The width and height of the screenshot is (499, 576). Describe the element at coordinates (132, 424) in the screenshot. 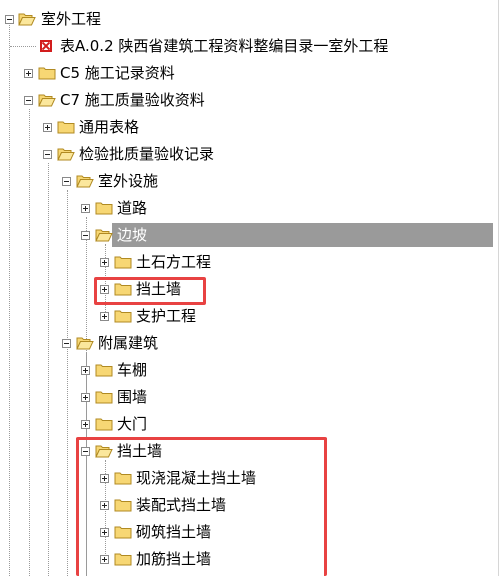

I see `tree-node-label: 大门` at that location.